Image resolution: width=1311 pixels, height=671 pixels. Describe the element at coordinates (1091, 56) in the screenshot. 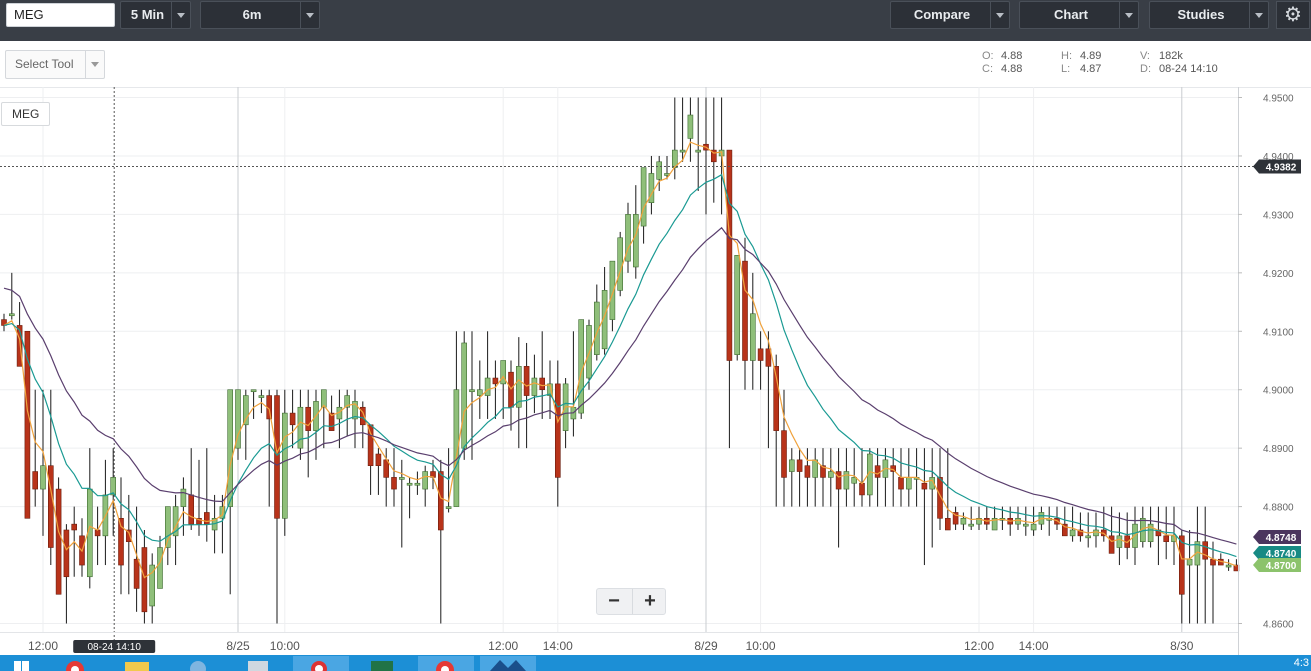

I see `high-value: 4.89` at that location.